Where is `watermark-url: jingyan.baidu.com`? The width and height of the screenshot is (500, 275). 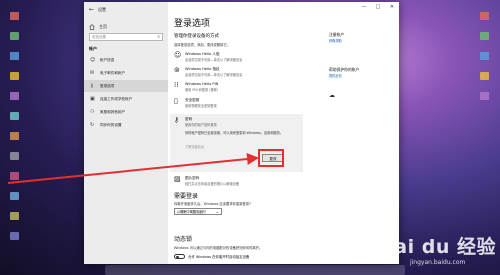
watermark-url: jingyan.baidu.com is located at coordinates (437, 262).